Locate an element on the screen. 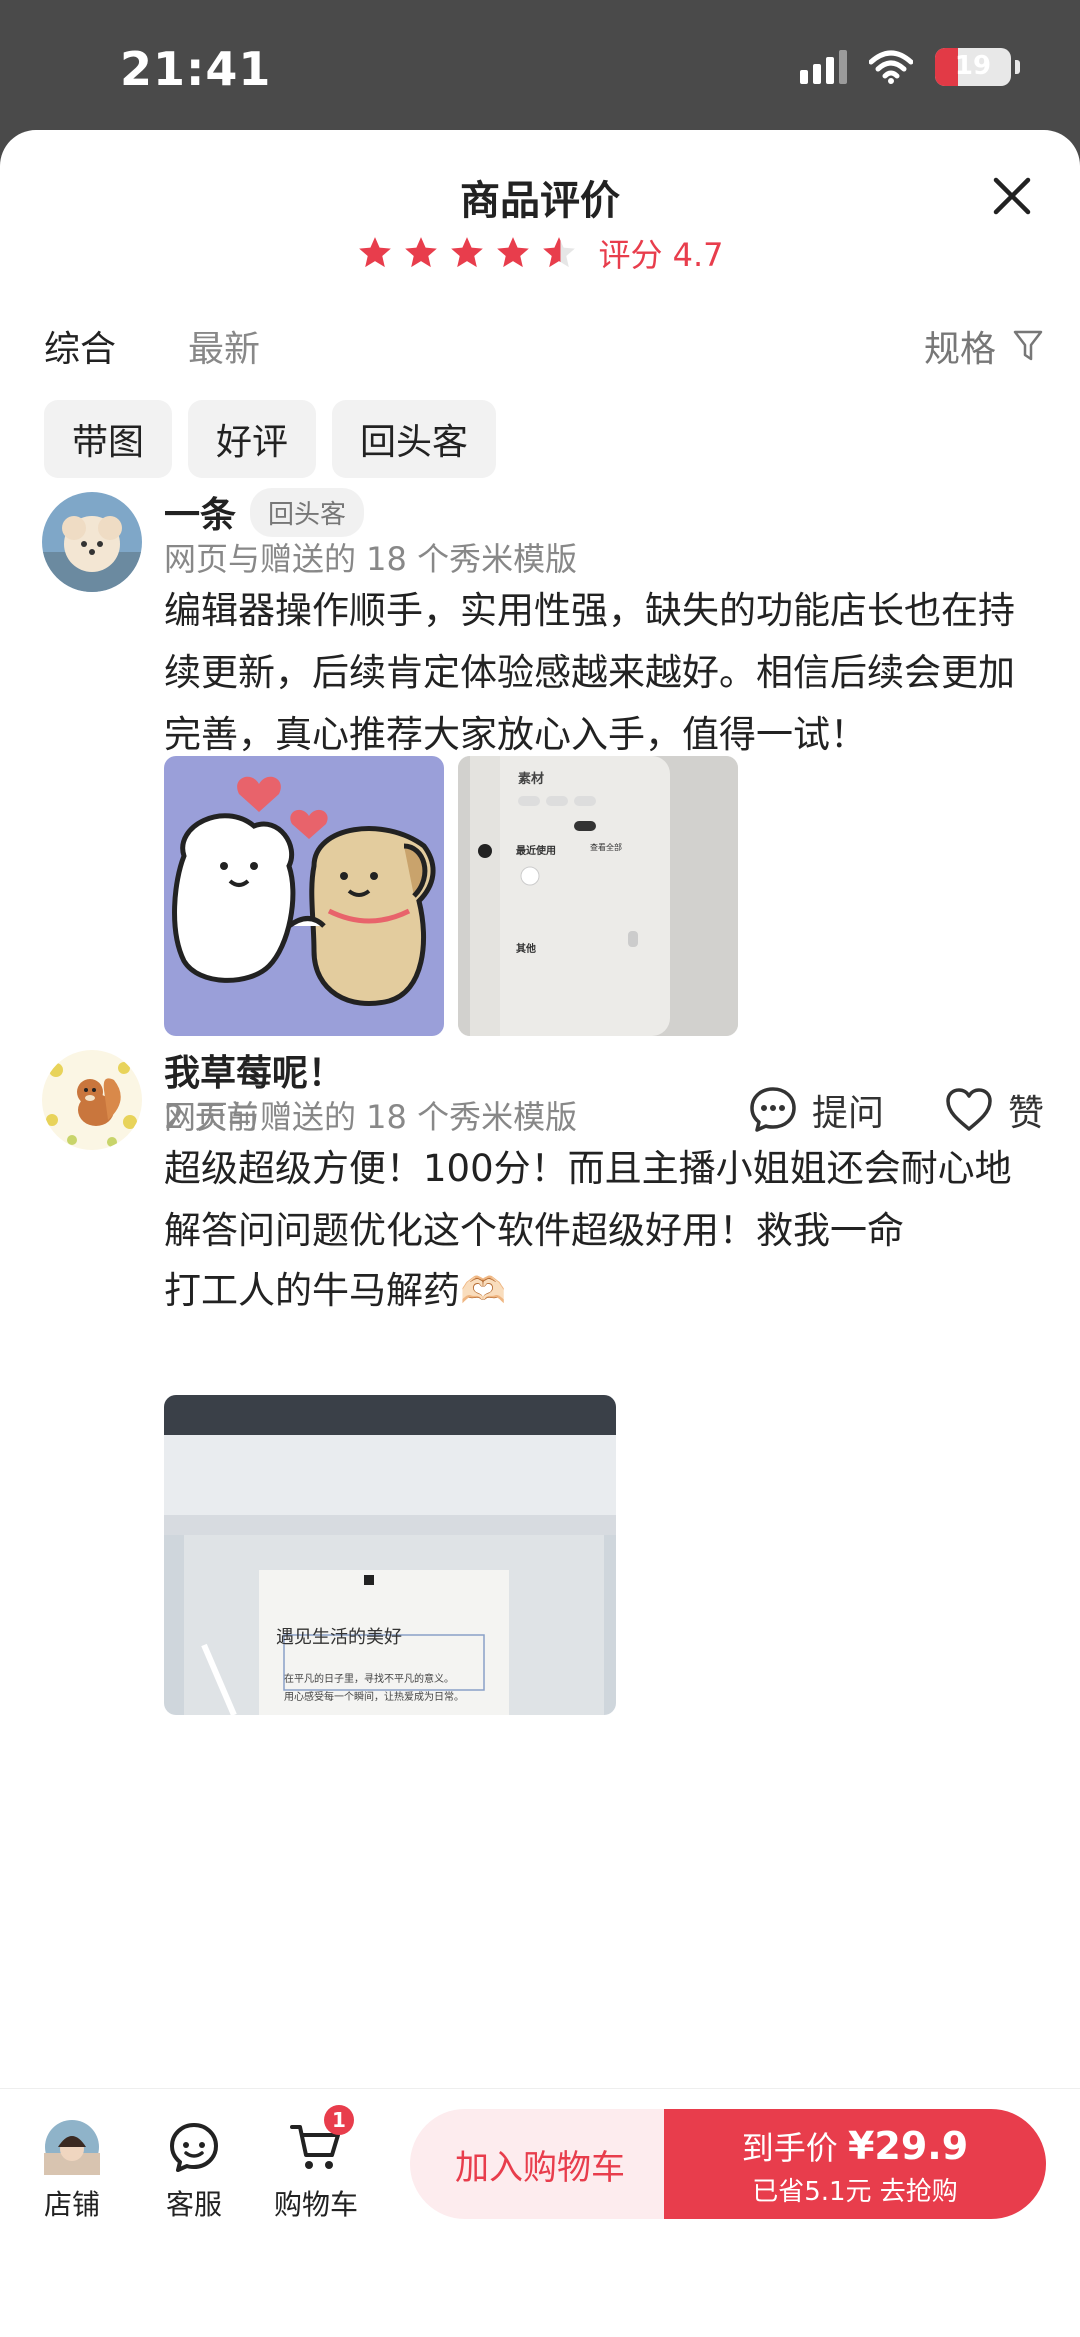  service-button: 客服 is located at coordinates (194, 2171).